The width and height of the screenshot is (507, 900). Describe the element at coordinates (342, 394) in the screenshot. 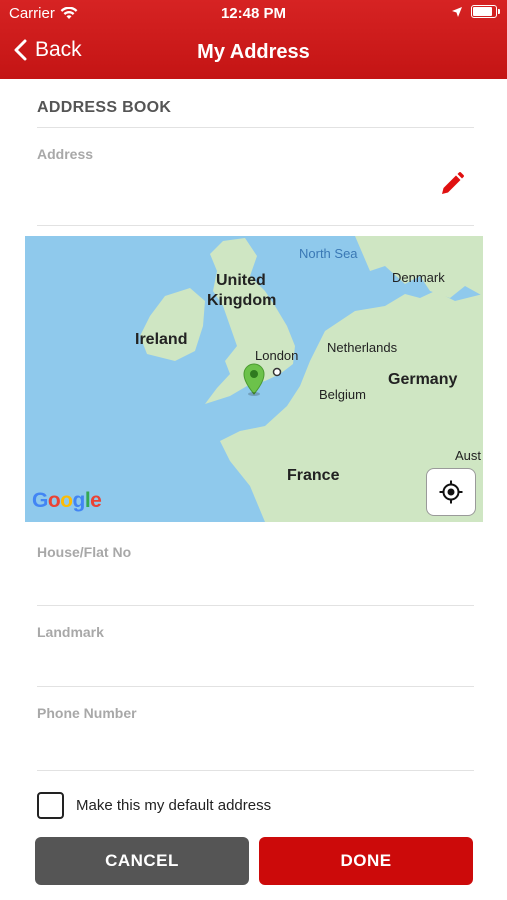

I see `map-label-belgium: Belgium` at that location.